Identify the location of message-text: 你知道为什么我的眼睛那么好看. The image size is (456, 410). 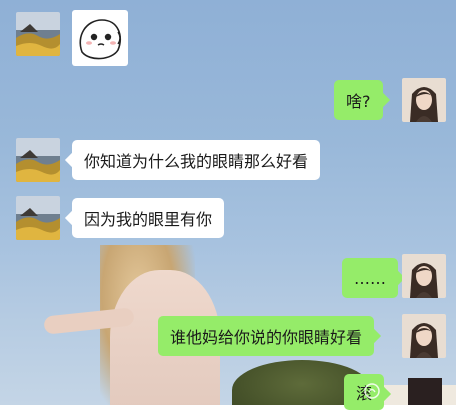
(196, 161).